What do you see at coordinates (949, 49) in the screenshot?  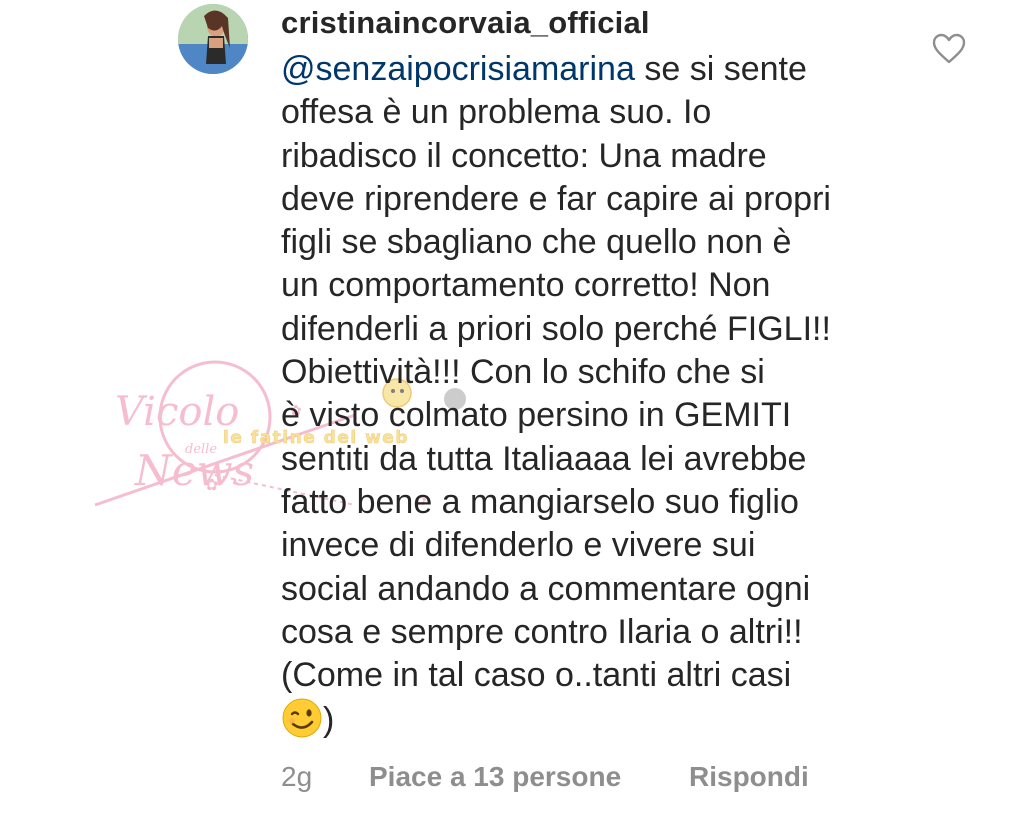 I see `like-heart-icon` at bounding box center [949, 49].